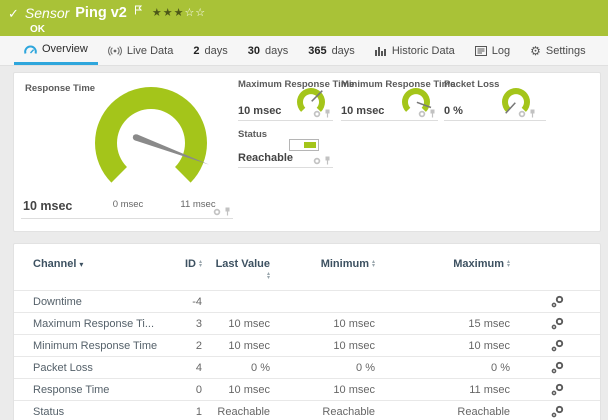 The image size is (608, 420). What do you see at coordinates (495, 100) in the screenshot?
I see `gauge-tile-packet-loss: Packet Loss 0 %` at bounding box center [495, 100].